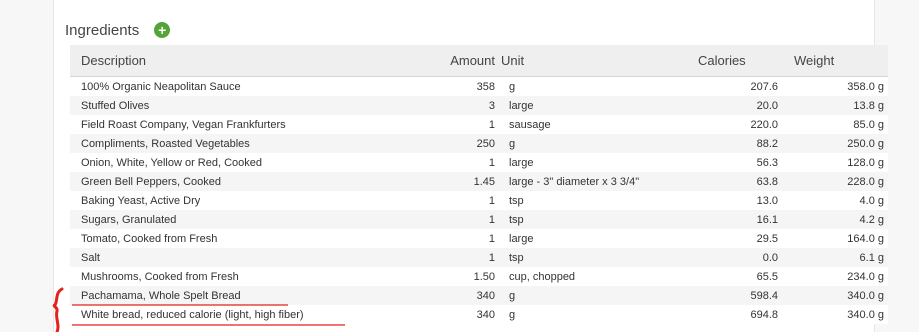 This screenshot has height=332, width=919. Describe the element at coordinates (738, 86) in the screenshot. I see `cell-calories: 207.6` at that location.